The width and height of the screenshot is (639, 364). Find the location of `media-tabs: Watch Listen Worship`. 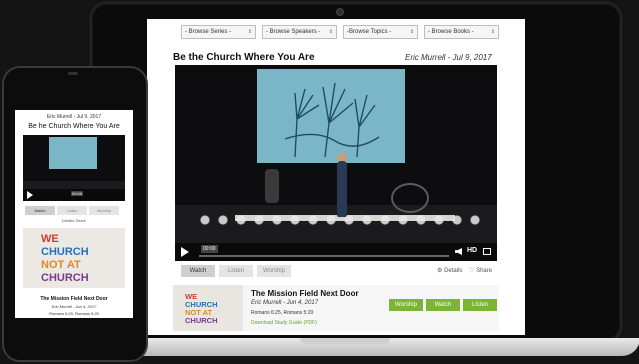

media-tabs: Watch Listen Worship is located at coordinates (236, 271).